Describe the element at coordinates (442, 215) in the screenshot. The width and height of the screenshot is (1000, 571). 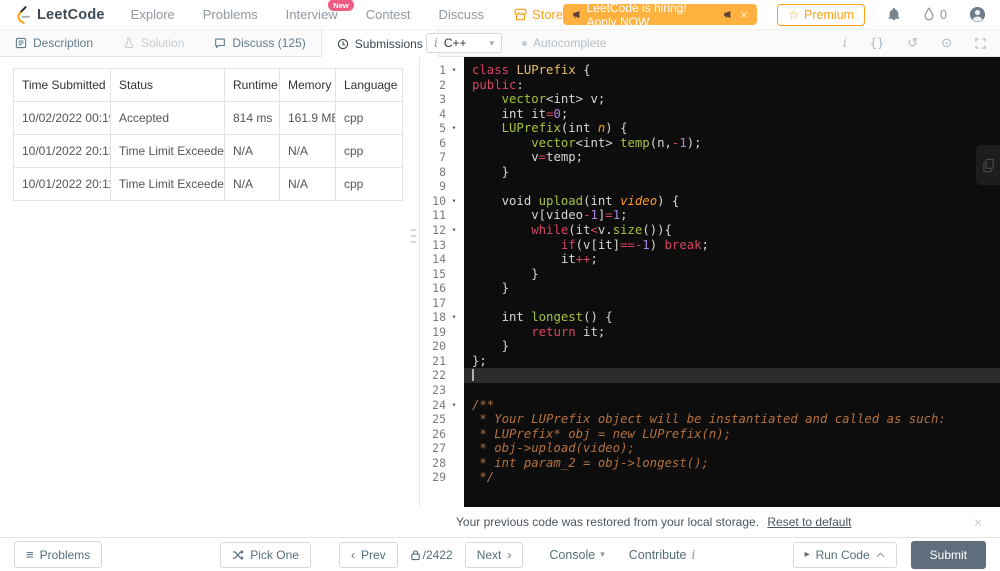
I see `line-number: 11` at that location.